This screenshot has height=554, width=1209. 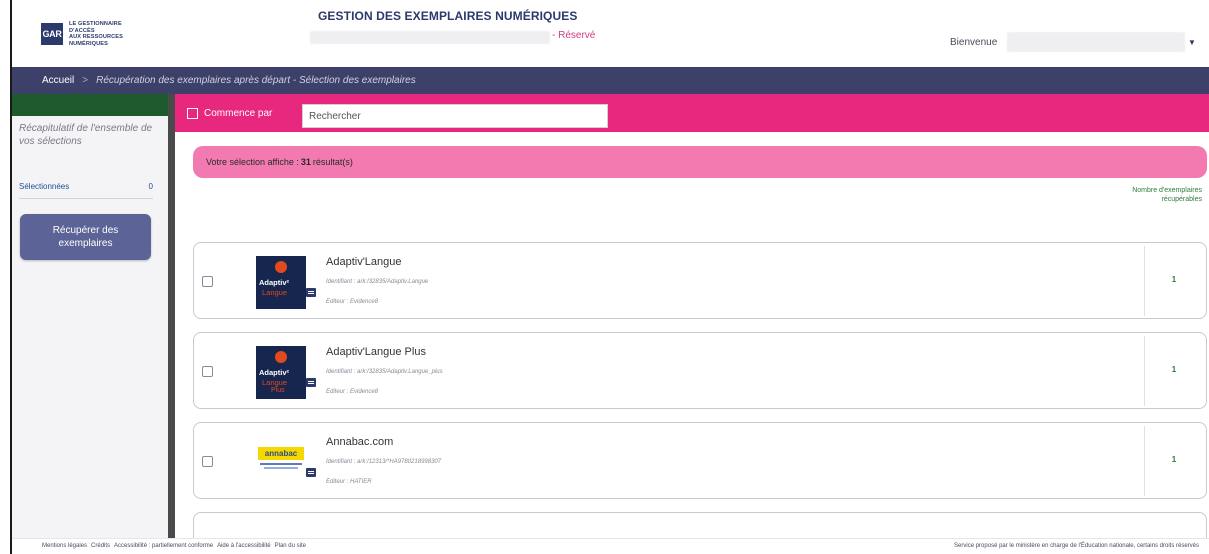 I want to click on breadcrumb-home-link: Accueil, so click(x=58, y=80).